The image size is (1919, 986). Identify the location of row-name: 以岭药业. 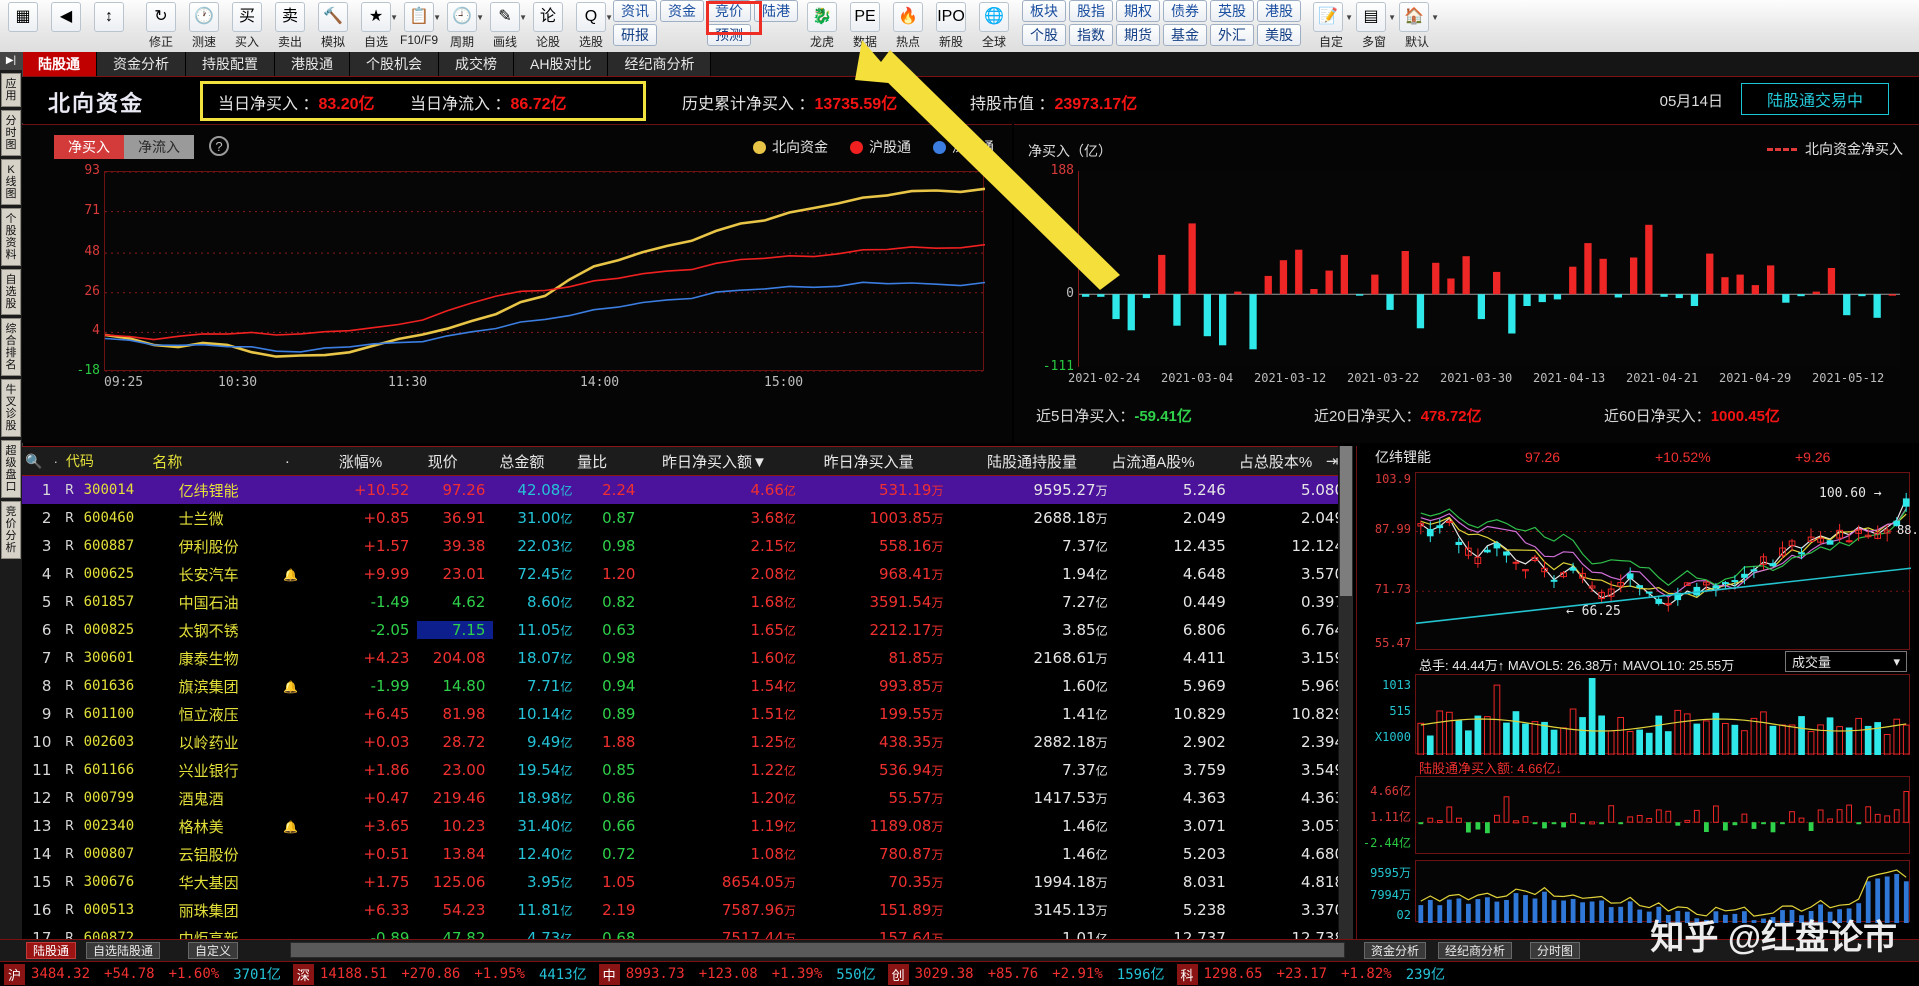
(238, 742).